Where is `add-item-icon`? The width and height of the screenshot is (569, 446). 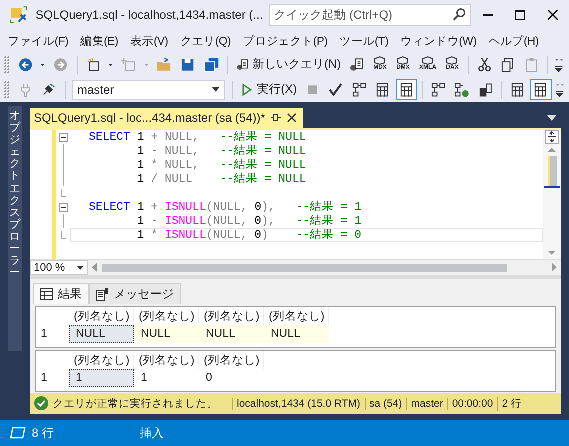 add-item-icon is located at coordinates (129, 64).